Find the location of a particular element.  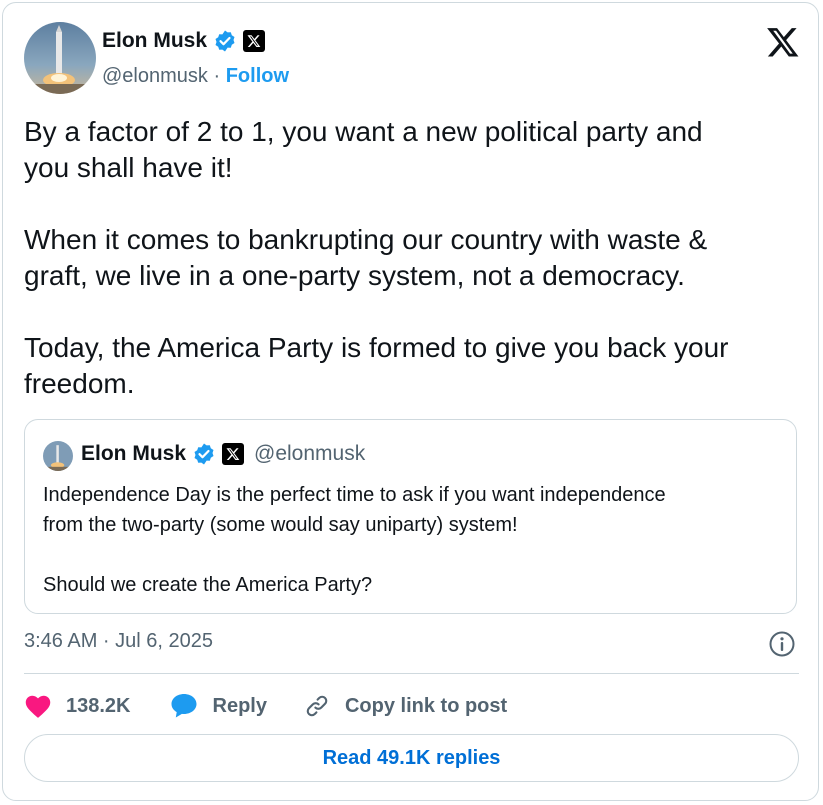

reply-label: Reply is located at coordinates (239, 705).